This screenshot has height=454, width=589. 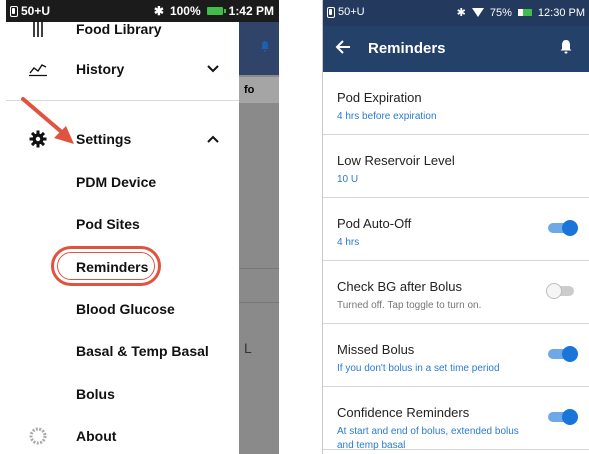 I want to click on status-bar: 50+U ✱ 75% 12:30 PM, so click(x=456, y=13).